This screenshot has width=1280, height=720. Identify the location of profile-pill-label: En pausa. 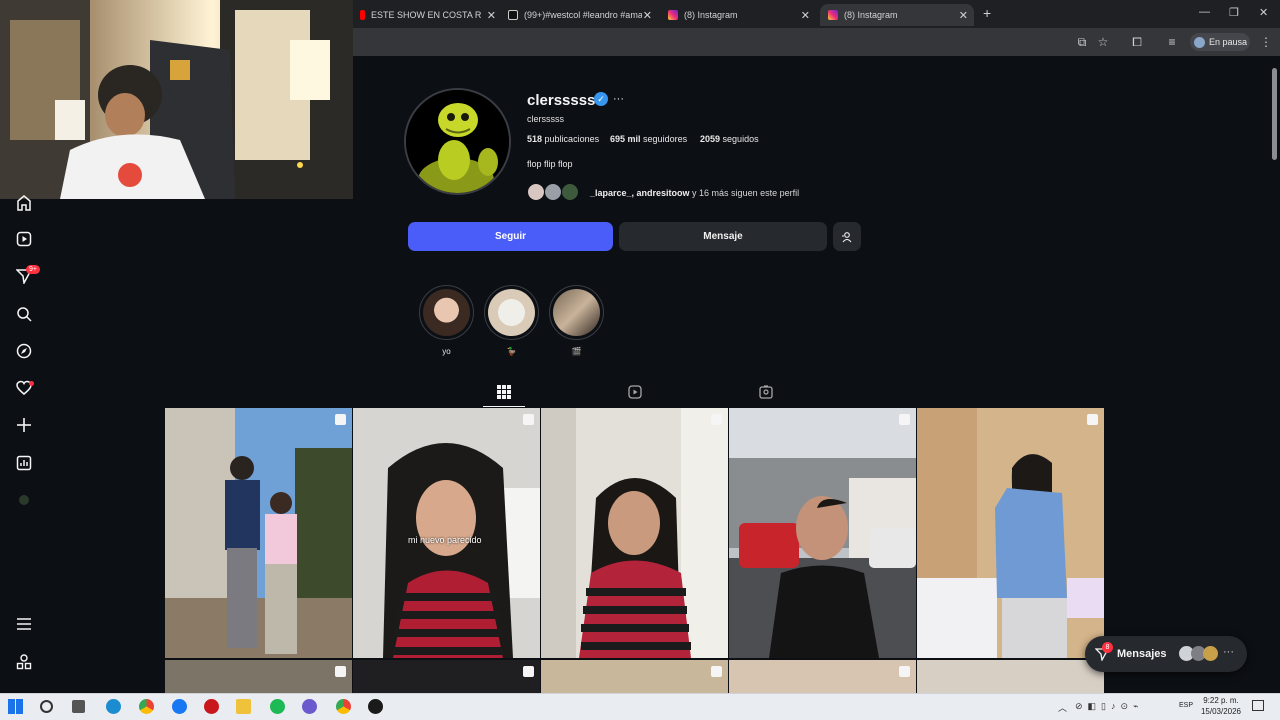
(1228, 42).